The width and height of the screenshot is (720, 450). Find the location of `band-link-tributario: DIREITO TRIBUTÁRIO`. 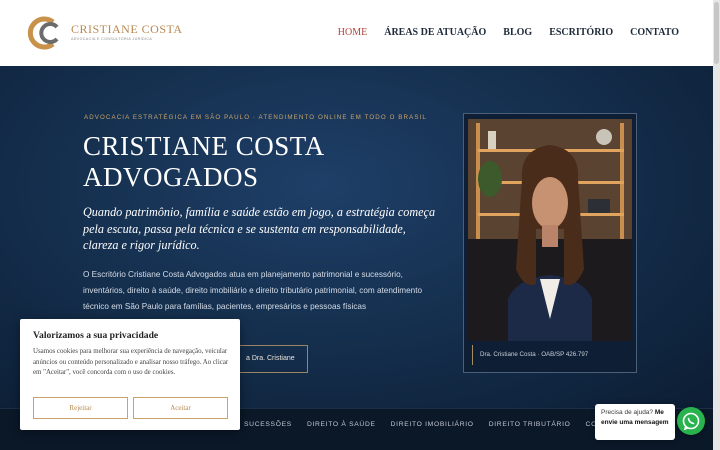

band-link-tributario: DIREITO TRIBUTÁRIO is located at coordinates (530, 424).